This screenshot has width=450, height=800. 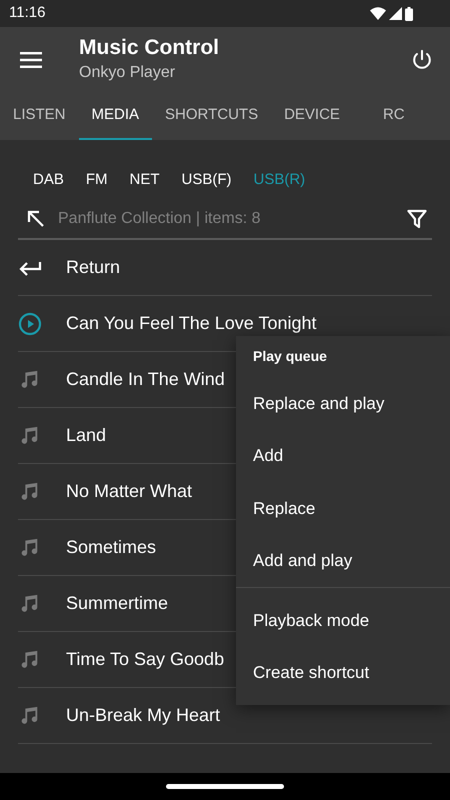 I want to click on tab: MEDIA, so click(x=115, y=116).